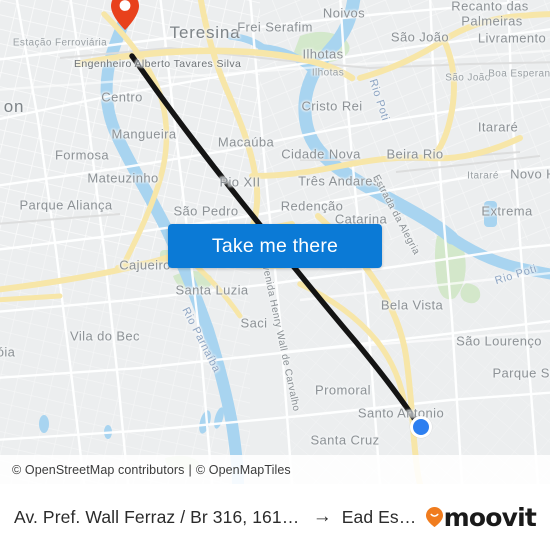 This screenshot has height=550, width=550. I want to click on moovit-wordmark: moovit, so click(490, 517).